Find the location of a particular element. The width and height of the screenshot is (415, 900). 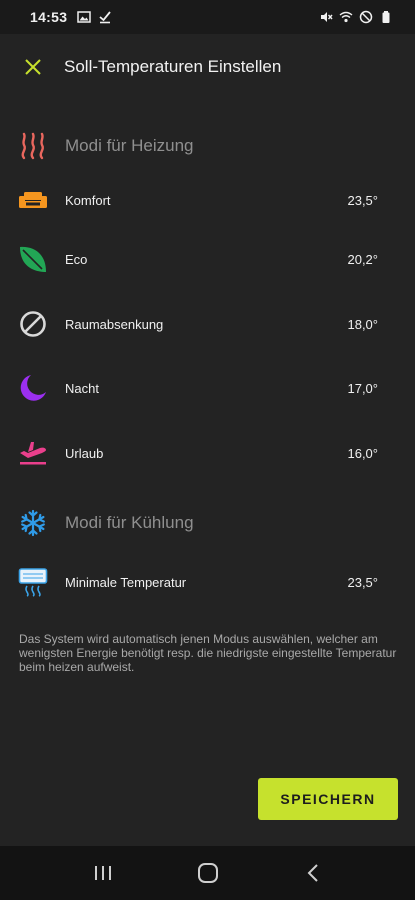

page-title: Soll-Temperaturen Einstellen is located at coordinates (173, 66).